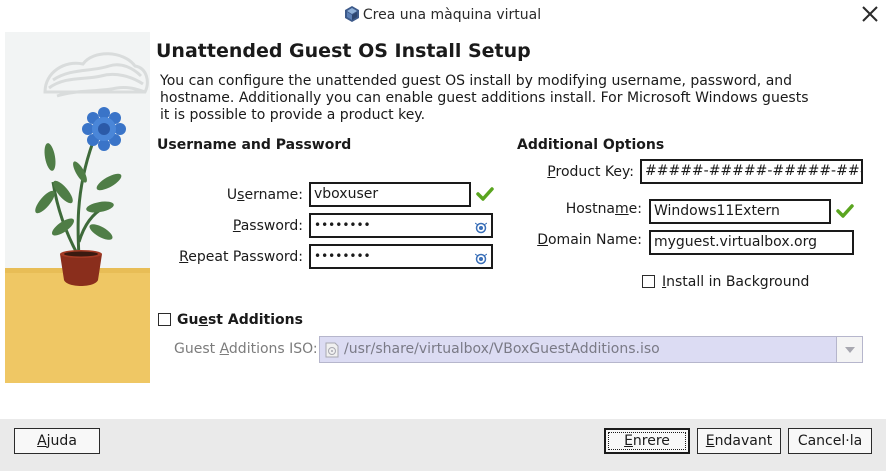  I want to click on chevron-down-icon, so click(849, 349).